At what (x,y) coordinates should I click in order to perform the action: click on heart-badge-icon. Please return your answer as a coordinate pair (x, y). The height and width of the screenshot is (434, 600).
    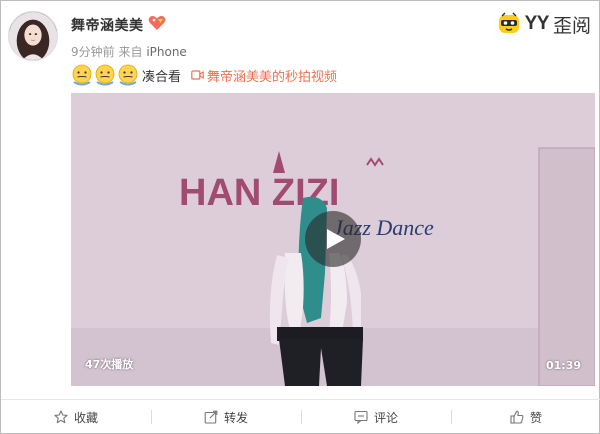
    Looking at the image, I should click on (157, 23).